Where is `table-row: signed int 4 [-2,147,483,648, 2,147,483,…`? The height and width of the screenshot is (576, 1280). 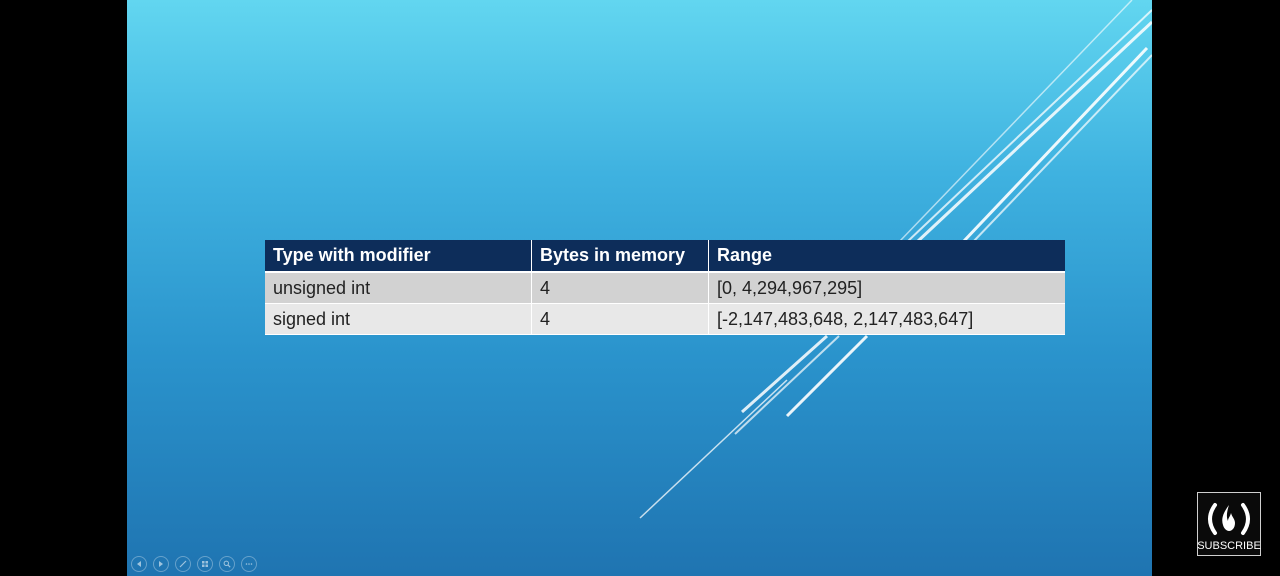
table-row: signed int 4 [-2,147,483,648, 2,147,483,… is located at coordinates (665, 319).